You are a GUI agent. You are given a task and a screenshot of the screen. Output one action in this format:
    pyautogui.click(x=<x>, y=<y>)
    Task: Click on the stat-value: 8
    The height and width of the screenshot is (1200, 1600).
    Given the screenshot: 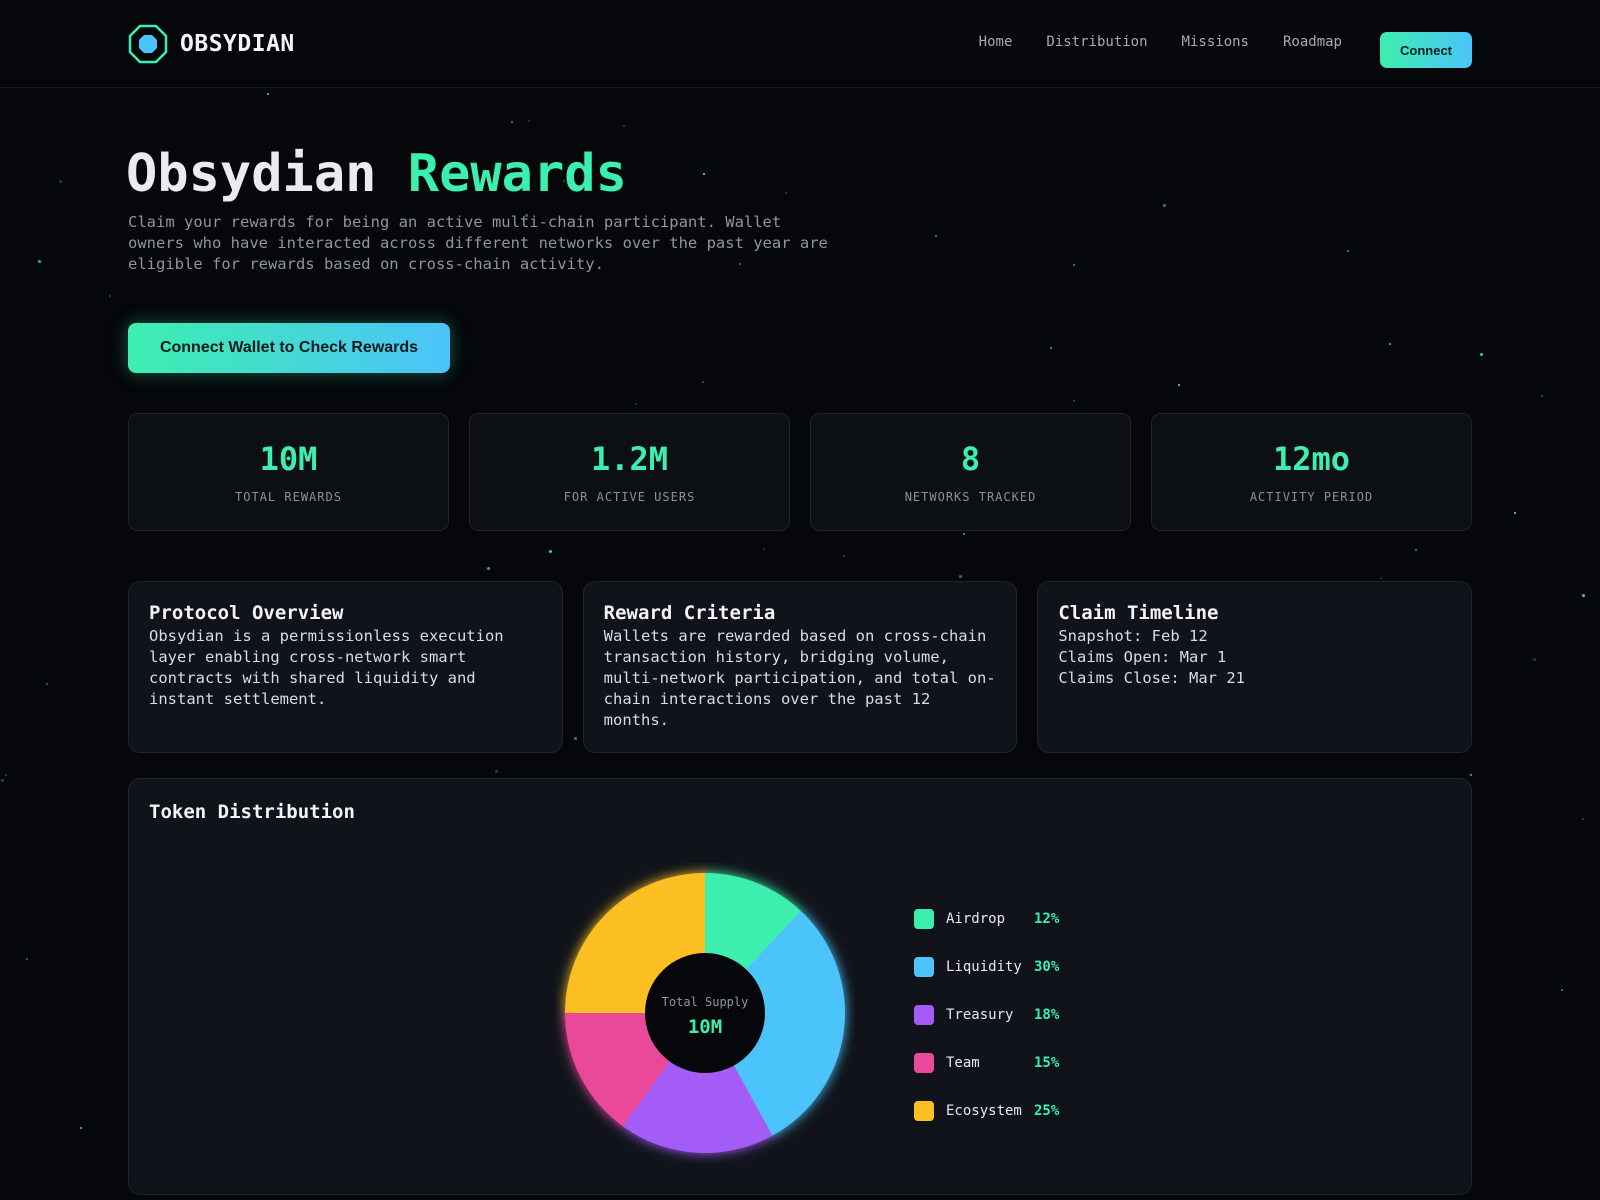 What is the action you would take?
    pyautogui.click(x=970, y=459)
    